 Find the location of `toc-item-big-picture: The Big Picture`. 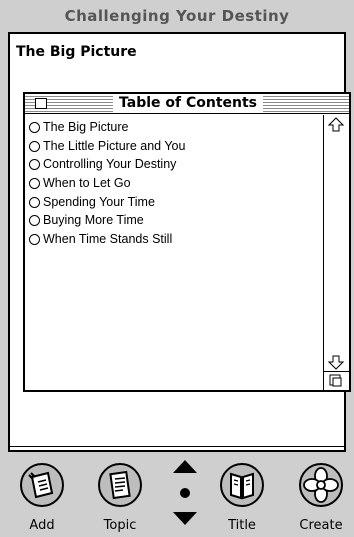

toc-item-big-picture: The Big Picture is located at coordinates (174, 127).